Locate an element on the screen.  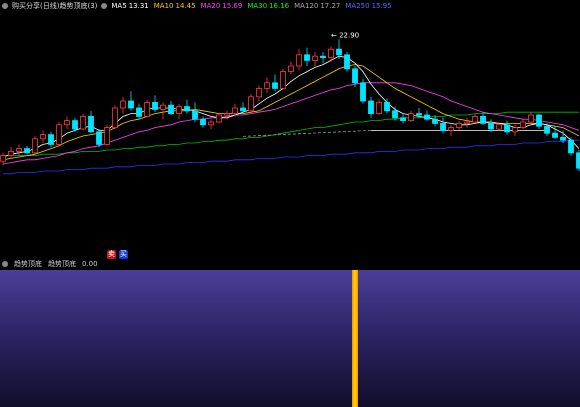
ma-legend-ma5: MA5 13.31 is located at coordinates (129, 6).